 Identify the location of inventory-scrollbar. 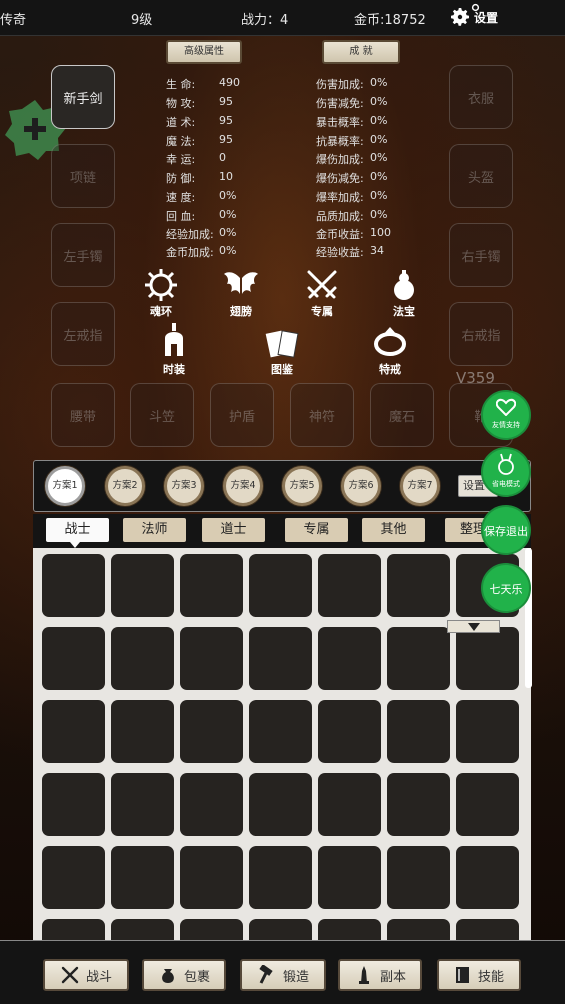
(528, 618).